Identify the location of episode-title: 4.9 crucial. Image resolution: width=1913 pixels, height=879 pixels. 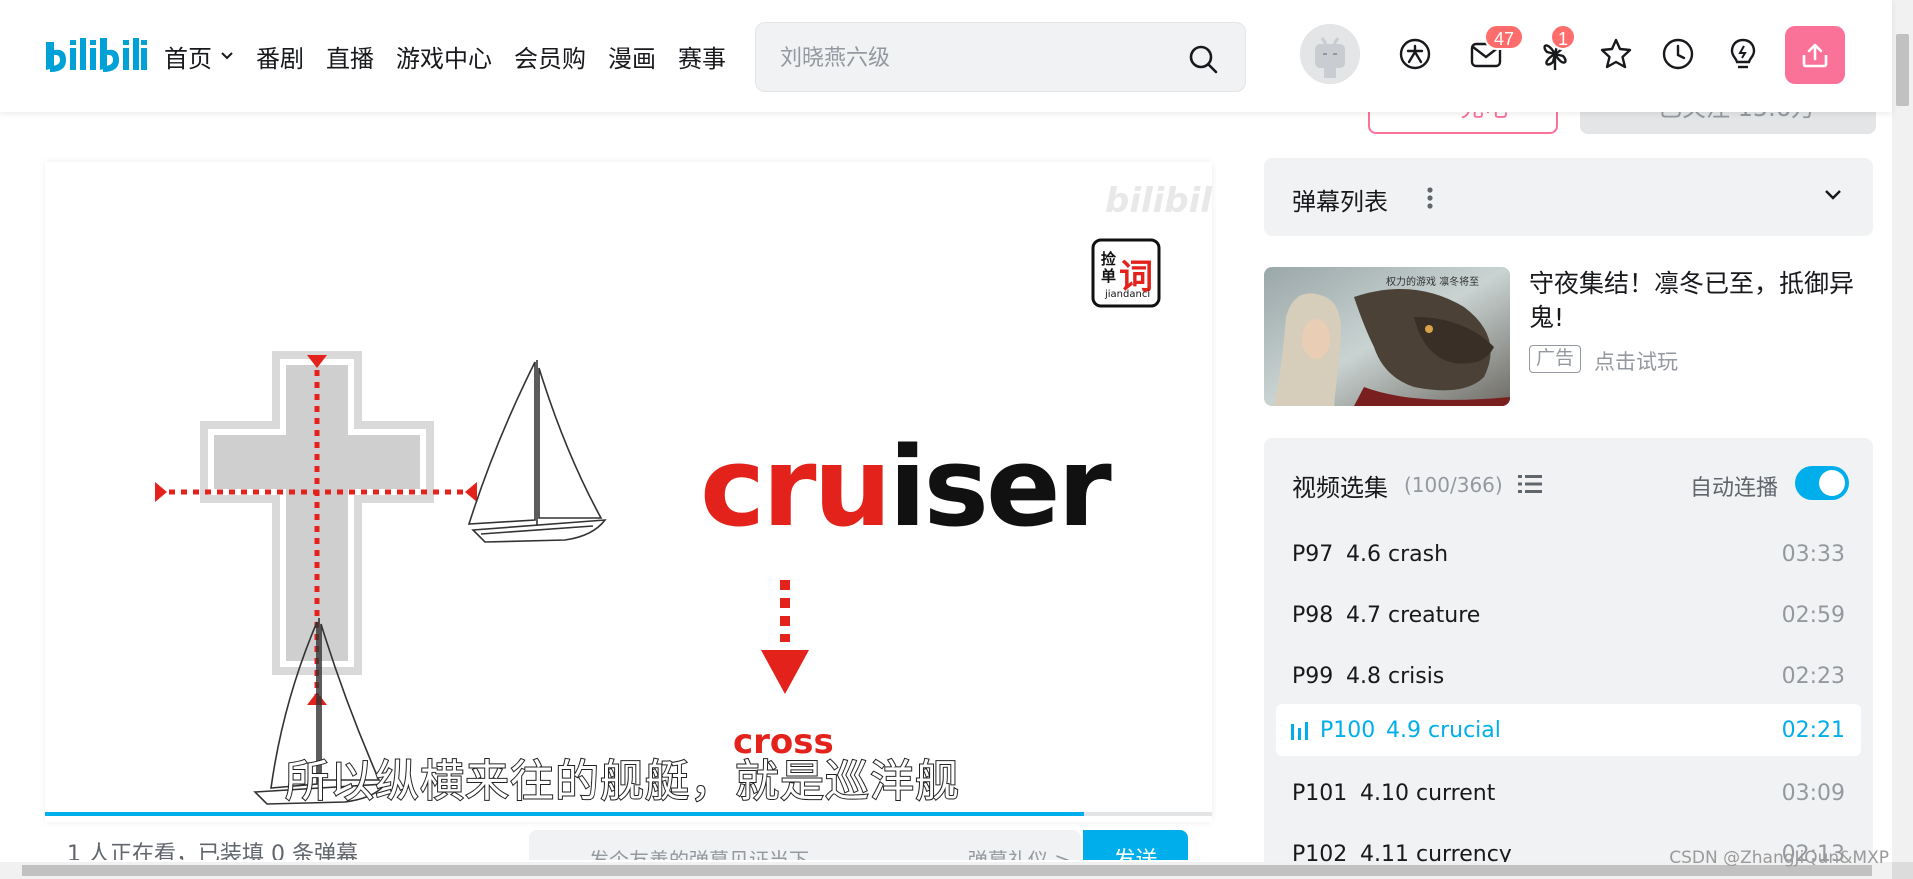
(1443, 730).